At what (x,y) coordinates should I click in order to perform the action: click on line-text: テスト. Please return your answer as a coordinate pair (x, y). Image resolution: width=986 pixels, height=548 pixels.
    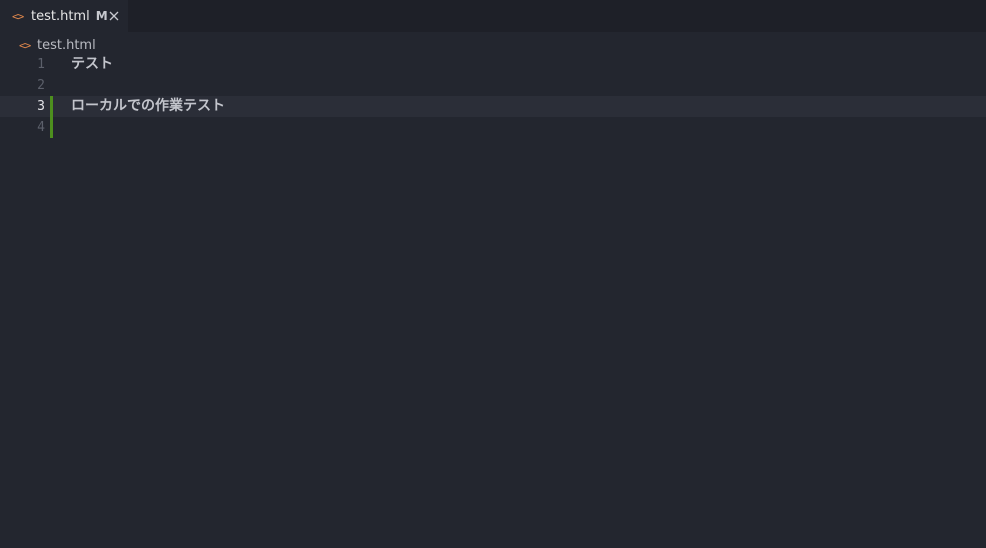
    Looking at the image, I should click on (92, 64).